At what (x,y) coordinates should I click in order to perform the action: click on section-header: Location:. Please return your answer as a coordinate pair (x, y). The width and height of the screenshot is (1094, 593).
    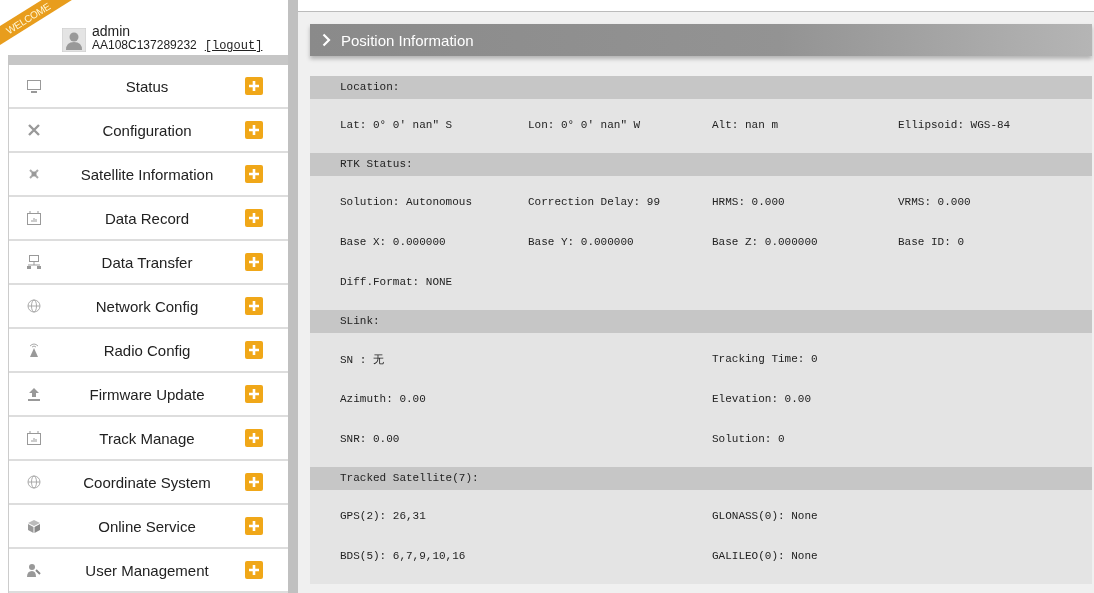
    Looking at the image, I should click on (701, 87).